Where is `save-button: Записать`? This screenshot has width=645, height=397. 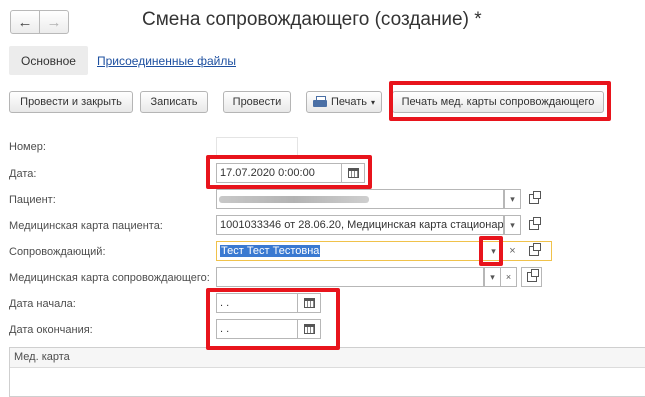 save-button: Записать is located at coordinates (174, 102).